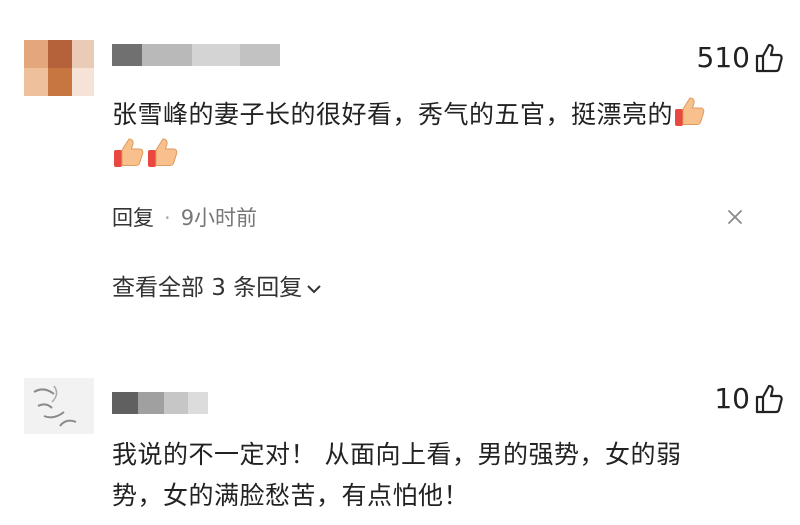 The width and height of the screenshot is (800, 525). What do you see at coordinates (735, 217) in the screenshot?
I see `close-icon` at bounding box center [735, 217].